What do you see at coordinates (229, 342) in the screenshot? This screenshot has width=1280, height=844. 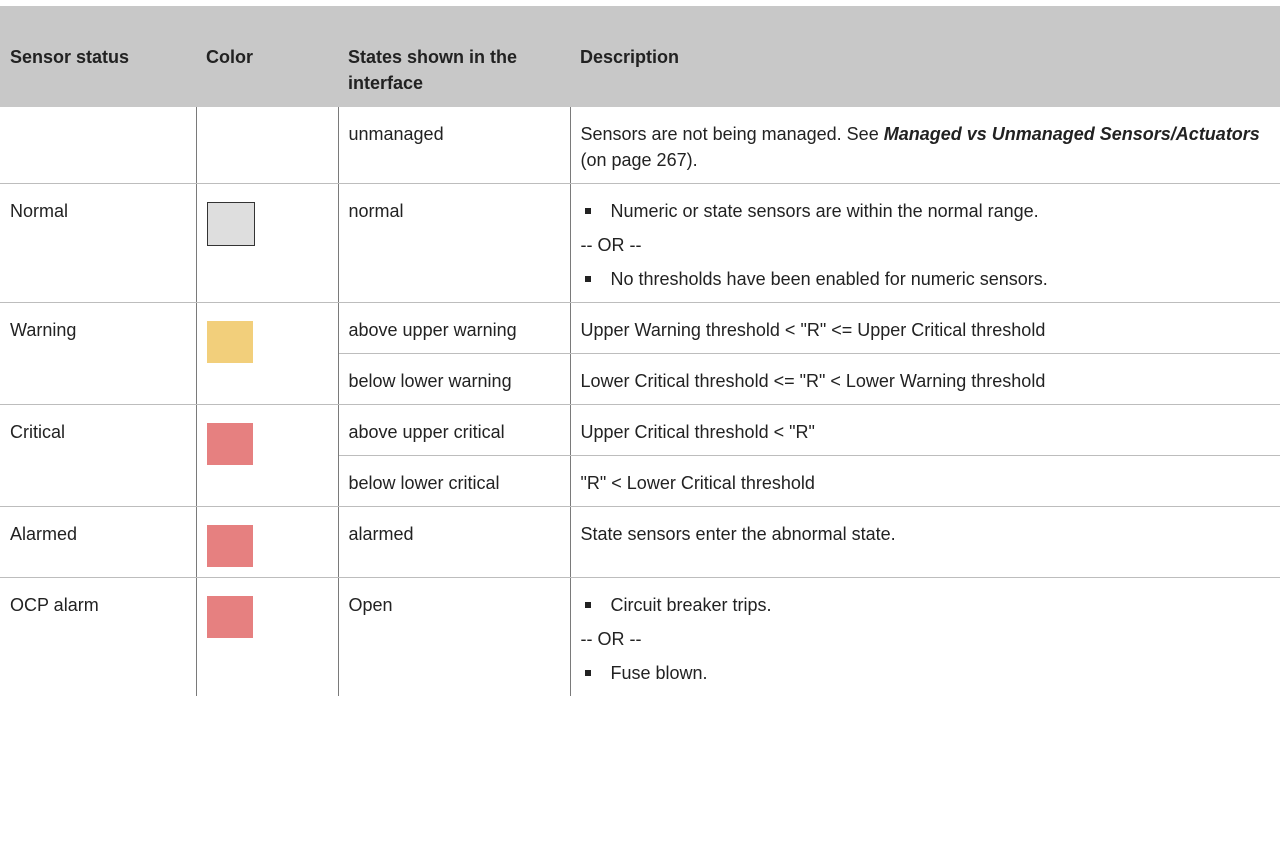 I see `yellow-swatch` at bounding box center [229, 342].